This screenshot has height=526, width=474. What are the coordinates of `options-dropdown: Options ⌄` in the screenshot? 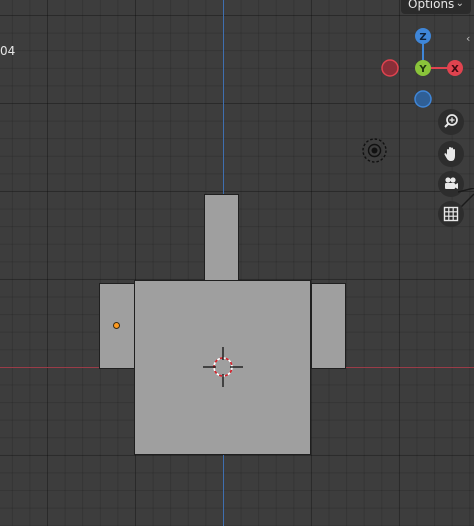 It's located at (436, 7).